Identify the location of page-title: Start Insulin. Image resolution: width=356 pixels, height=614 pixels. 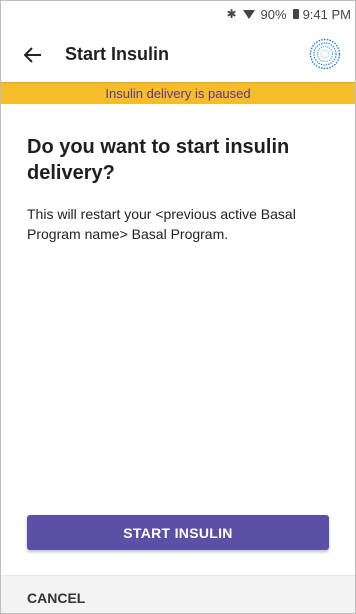
(117, 54).